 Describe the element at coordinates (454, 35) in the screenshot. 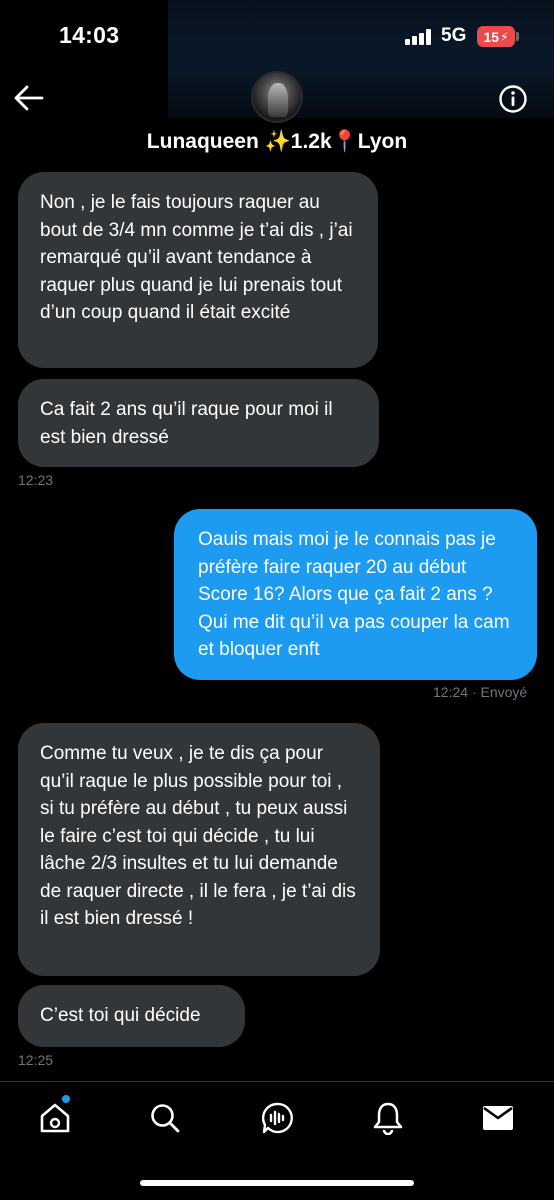

I see `network-label: 5G` at that location.